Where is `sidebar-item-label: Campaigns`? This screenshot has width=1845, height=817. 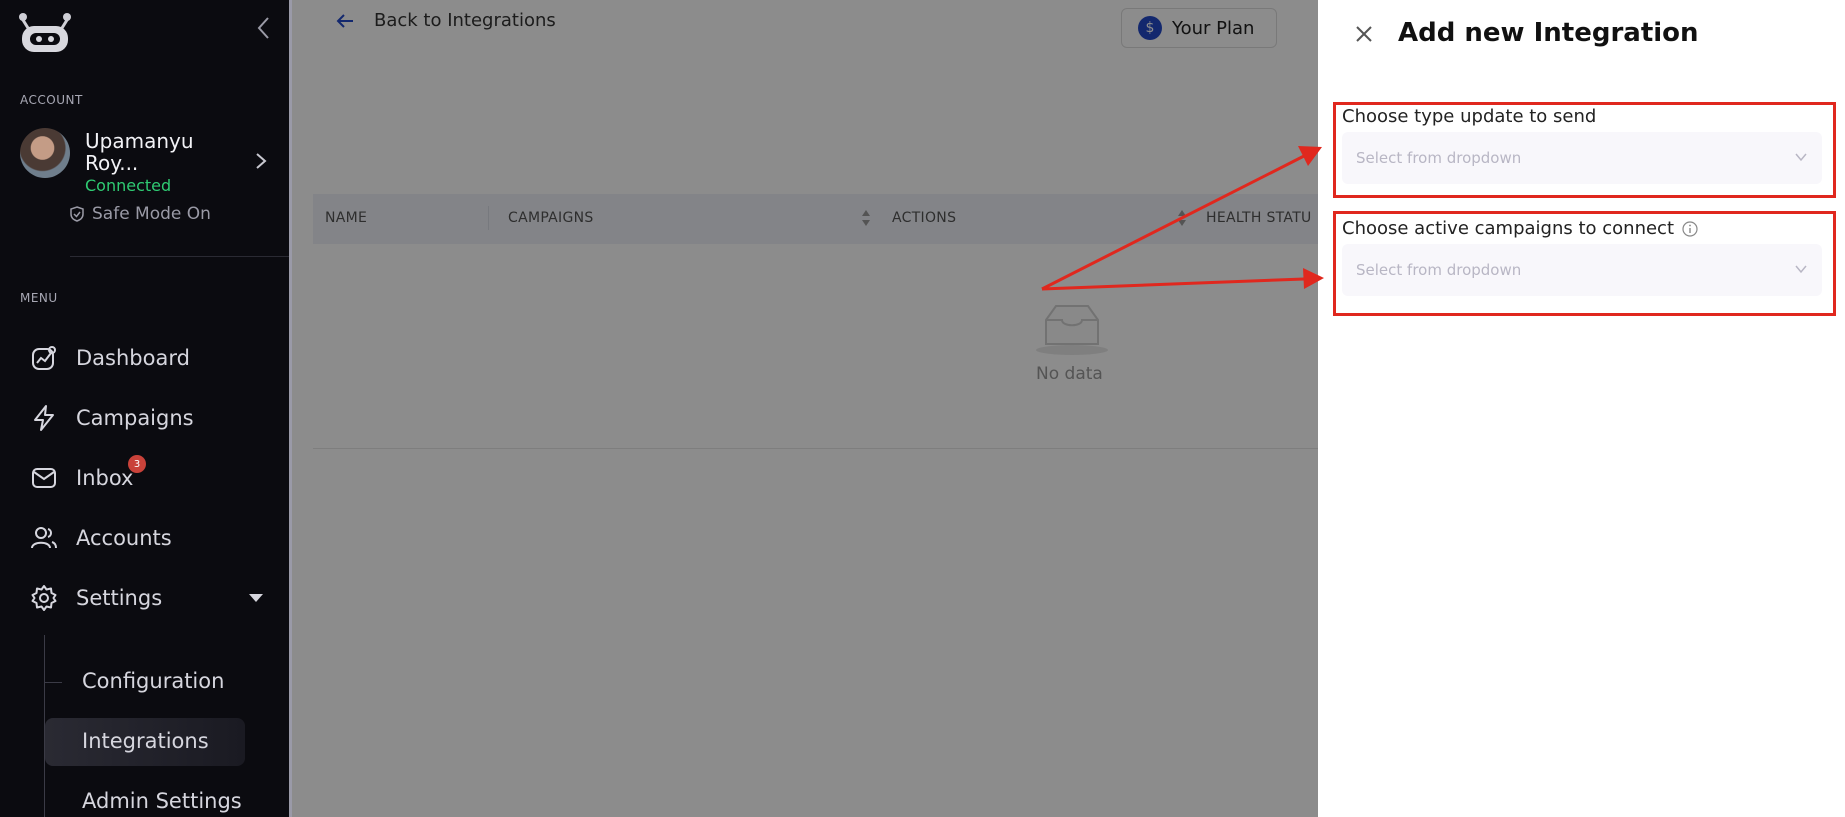
sidebar-item-label: Campaigns is located at coordinates (135, 418).